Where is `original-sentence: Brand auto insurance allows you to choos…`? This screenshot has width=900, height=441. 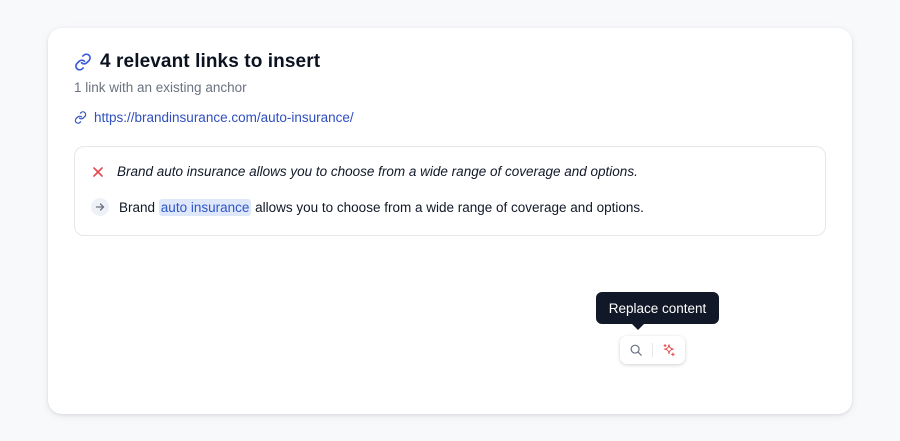 original-sentence: Brand auto insurance allows you to choos… is located at coordinates (377, 171).